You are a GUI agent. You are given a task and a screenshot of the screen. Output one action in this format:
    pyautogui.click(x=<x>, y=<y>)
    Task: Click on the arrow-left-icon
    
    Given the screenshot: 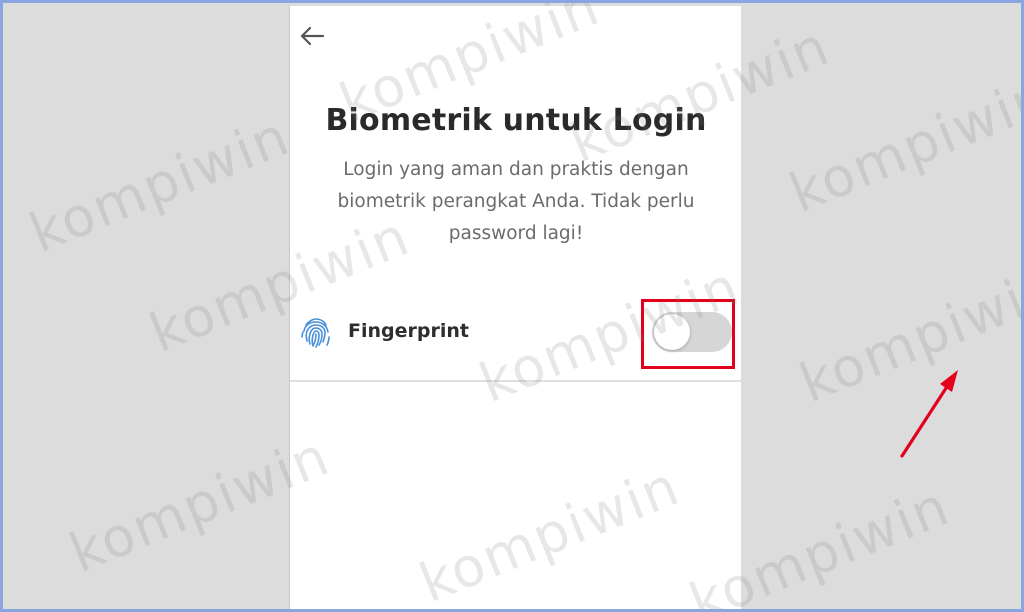 What is the action you would take?
    pyautogui.click(x=312, y=36)
    